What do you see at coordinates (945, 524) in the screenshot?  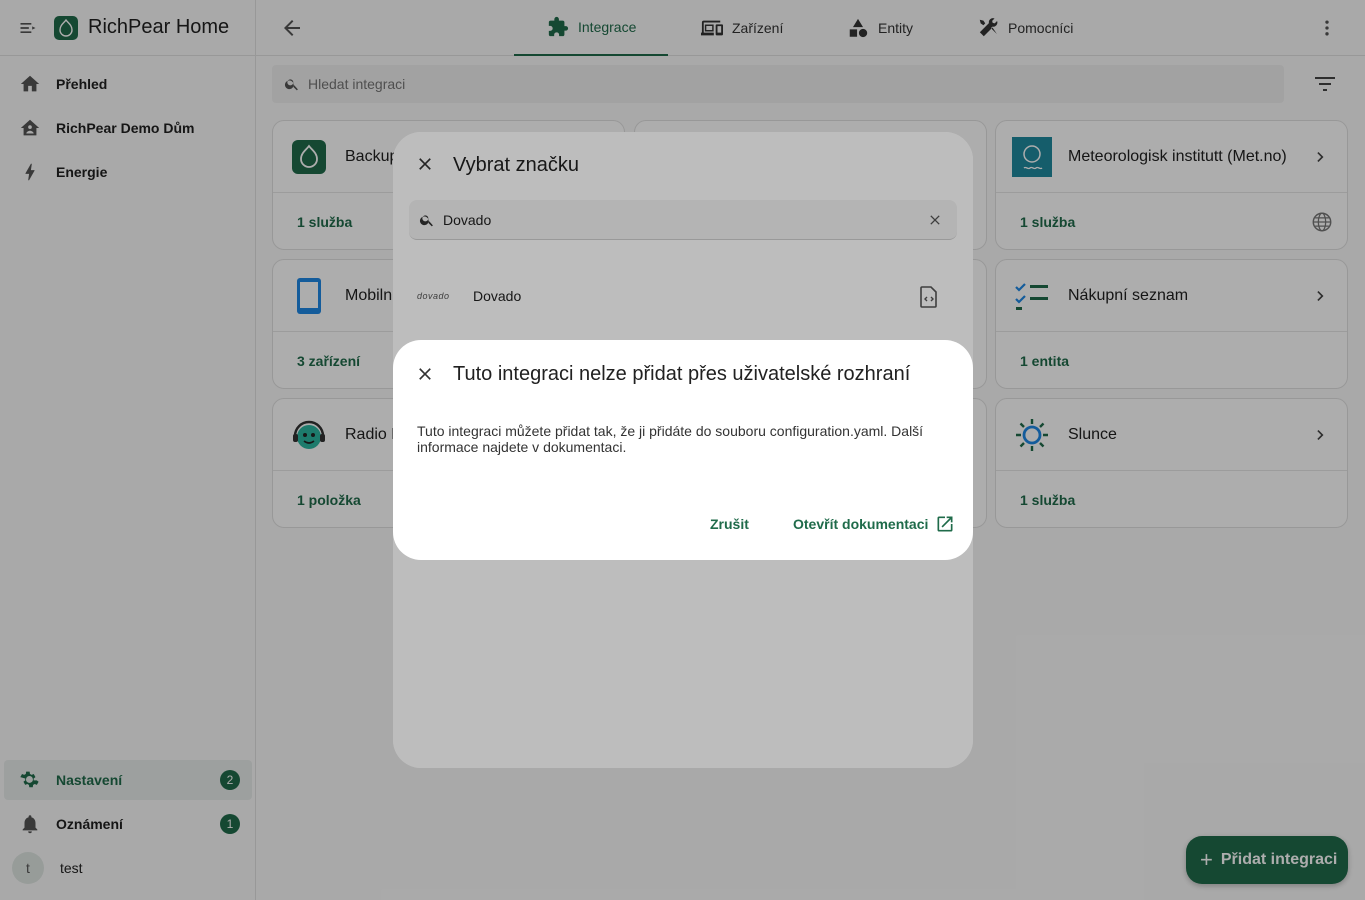 I see `open-in-new-icon` at bounding box center [945, 524].